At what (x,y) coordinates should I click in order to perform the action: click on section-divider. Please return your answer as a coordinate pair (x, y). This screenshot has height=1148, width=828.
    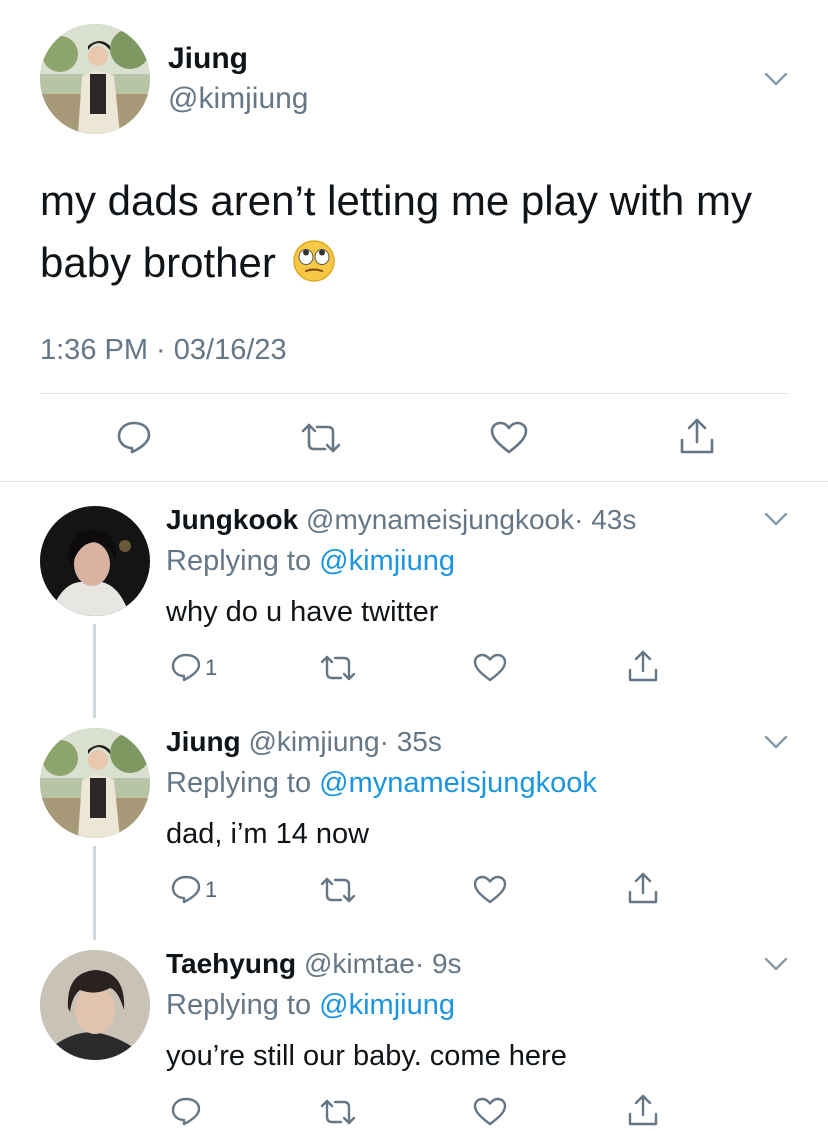
    Looking at the image, I should click on (414, 481).